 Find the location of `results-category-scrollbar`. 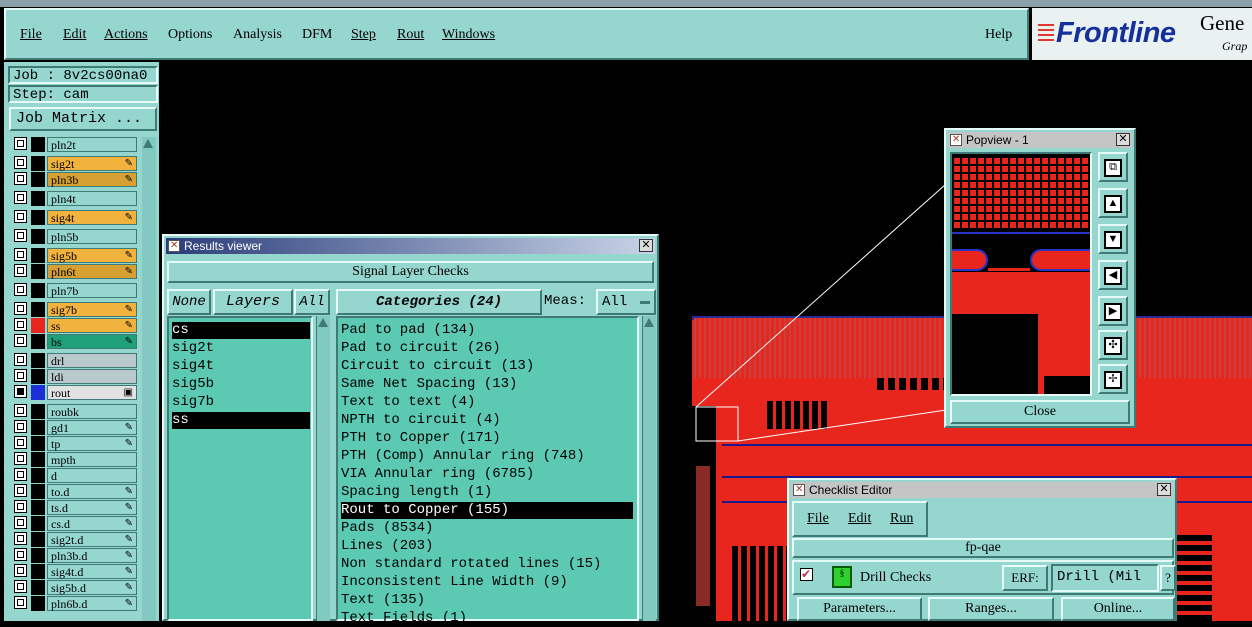

results-category-scrollbar is located at coordinates (649, 468).